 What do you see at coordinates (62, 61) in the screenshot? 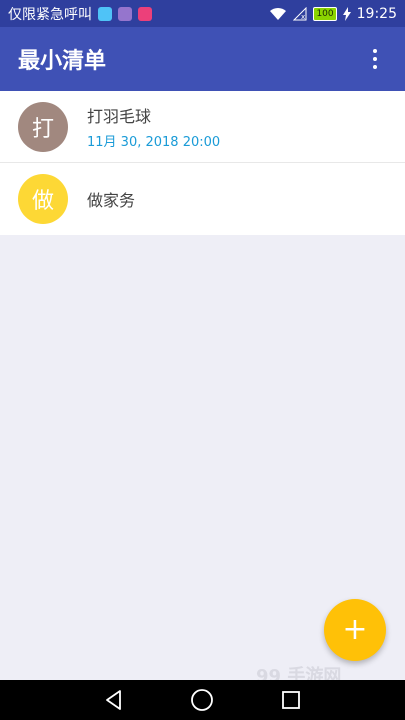
I see `page-title: 最小清单` at bounding box center [62, 61].